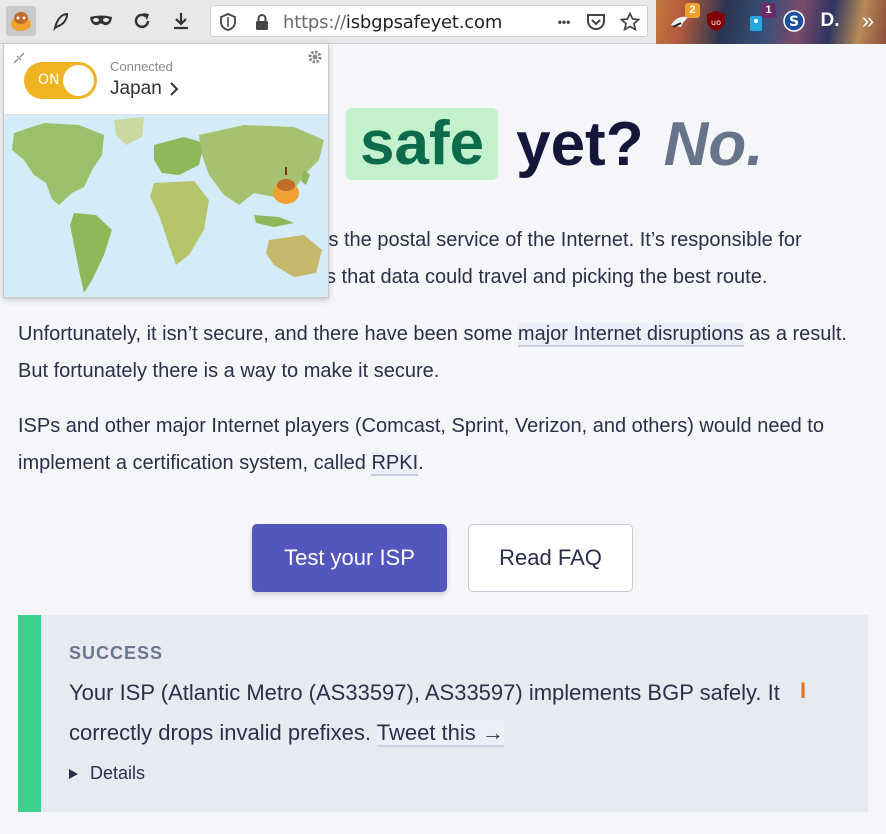  I want to click on shield-icon, so click(228, 22).